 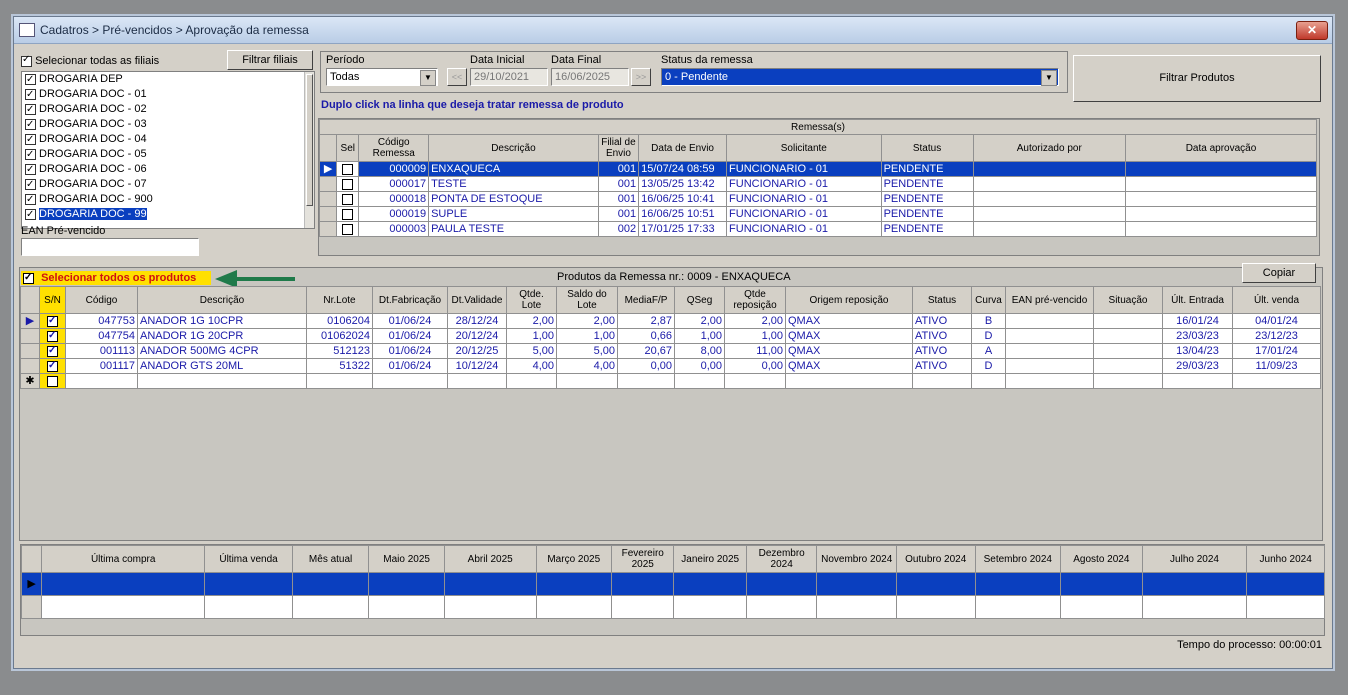 What do you see at coordinates (52, 300) in the screenshot?
I see `produtos-column-header: S/N` at bounding box center [52, 300].